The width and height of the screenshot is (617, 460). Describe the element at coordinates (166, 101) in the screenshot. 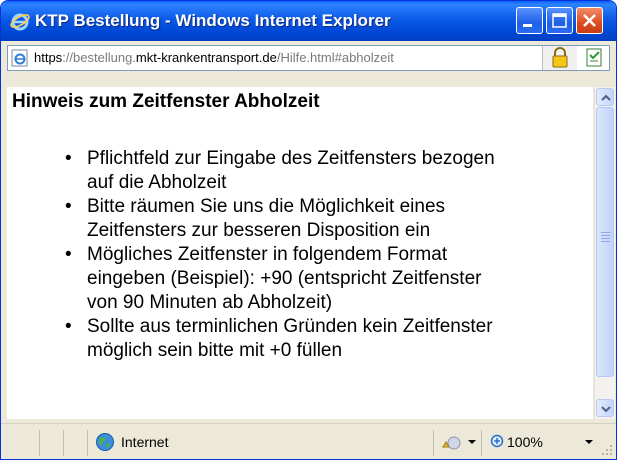

I see `page-heading: Hinweis zum Zeitfenster Abholzeit` at that location.